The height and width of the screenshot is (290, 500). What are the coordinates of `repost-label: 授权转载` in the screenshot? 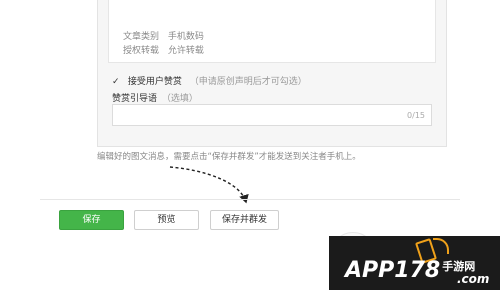 It's located at (141, 51).